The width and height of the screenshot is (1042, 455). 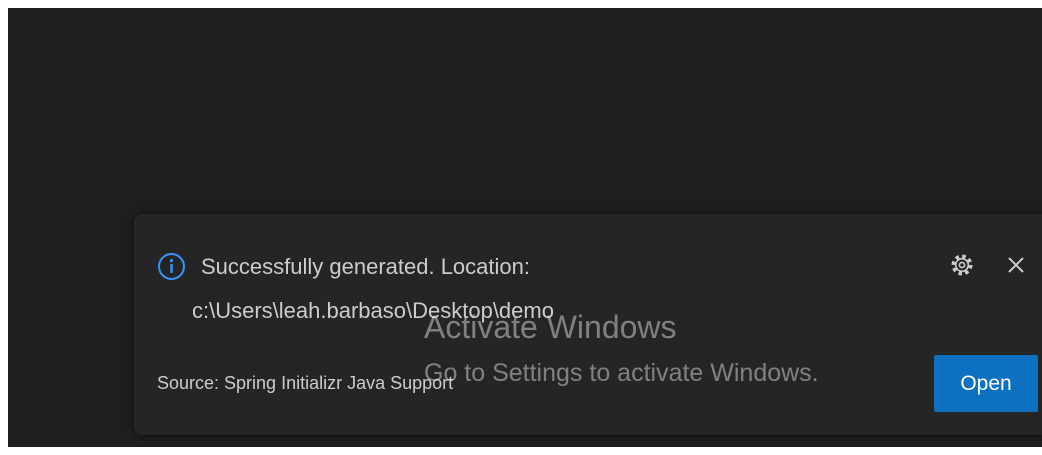 What do you see at coordinates (171, 266) in the screenshot?
I see `info-icon` at bounding box center [171, 266].